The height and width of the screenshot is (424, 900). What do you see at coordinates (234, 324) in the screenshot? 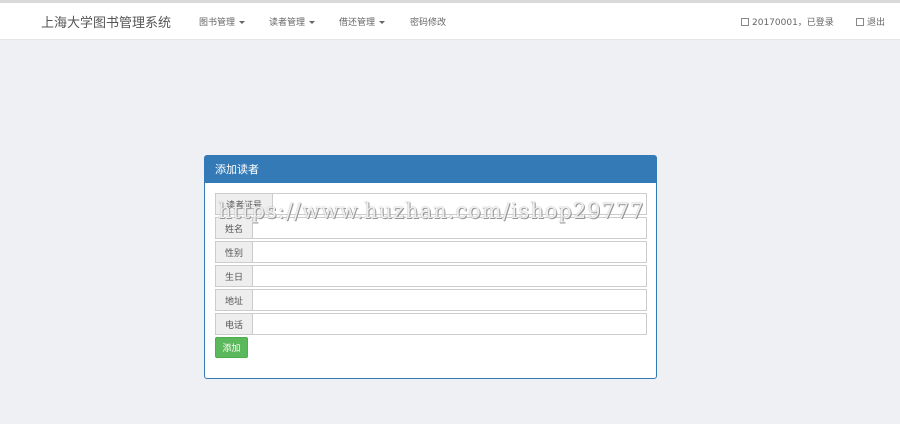
I see `phone-label: 电话` at bounding box center [234, 324].